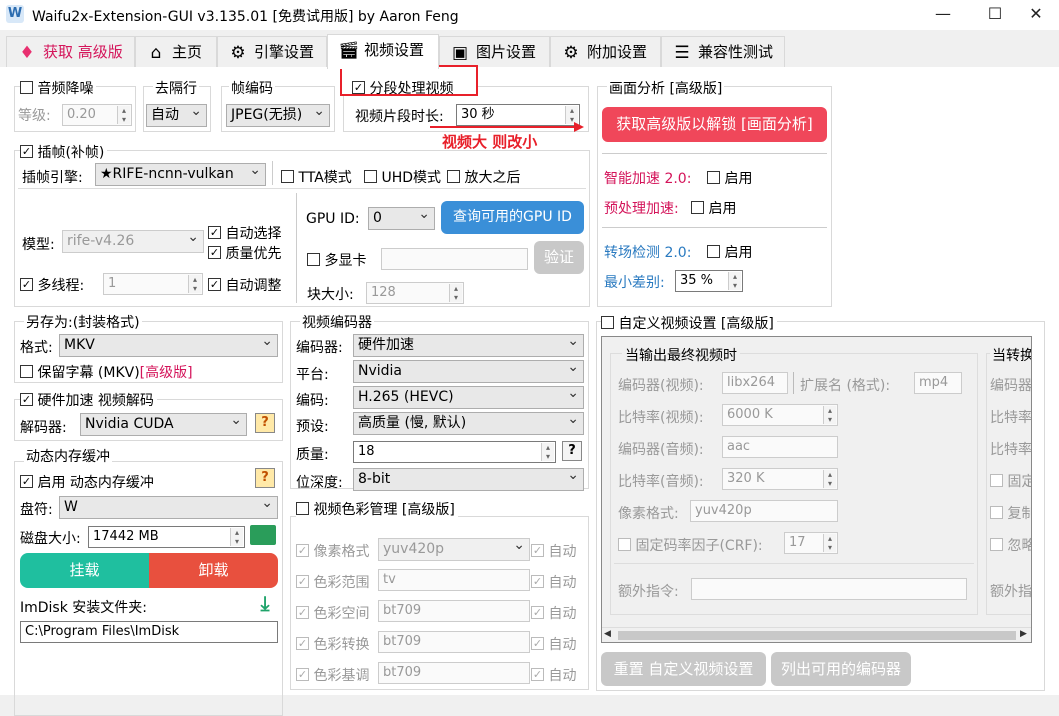 Image resolution: width=1059 pixels, height=716 pixels. Describe the element at coordinates (829, 589) in the screenshot. I see `extra-command-input` at that location.